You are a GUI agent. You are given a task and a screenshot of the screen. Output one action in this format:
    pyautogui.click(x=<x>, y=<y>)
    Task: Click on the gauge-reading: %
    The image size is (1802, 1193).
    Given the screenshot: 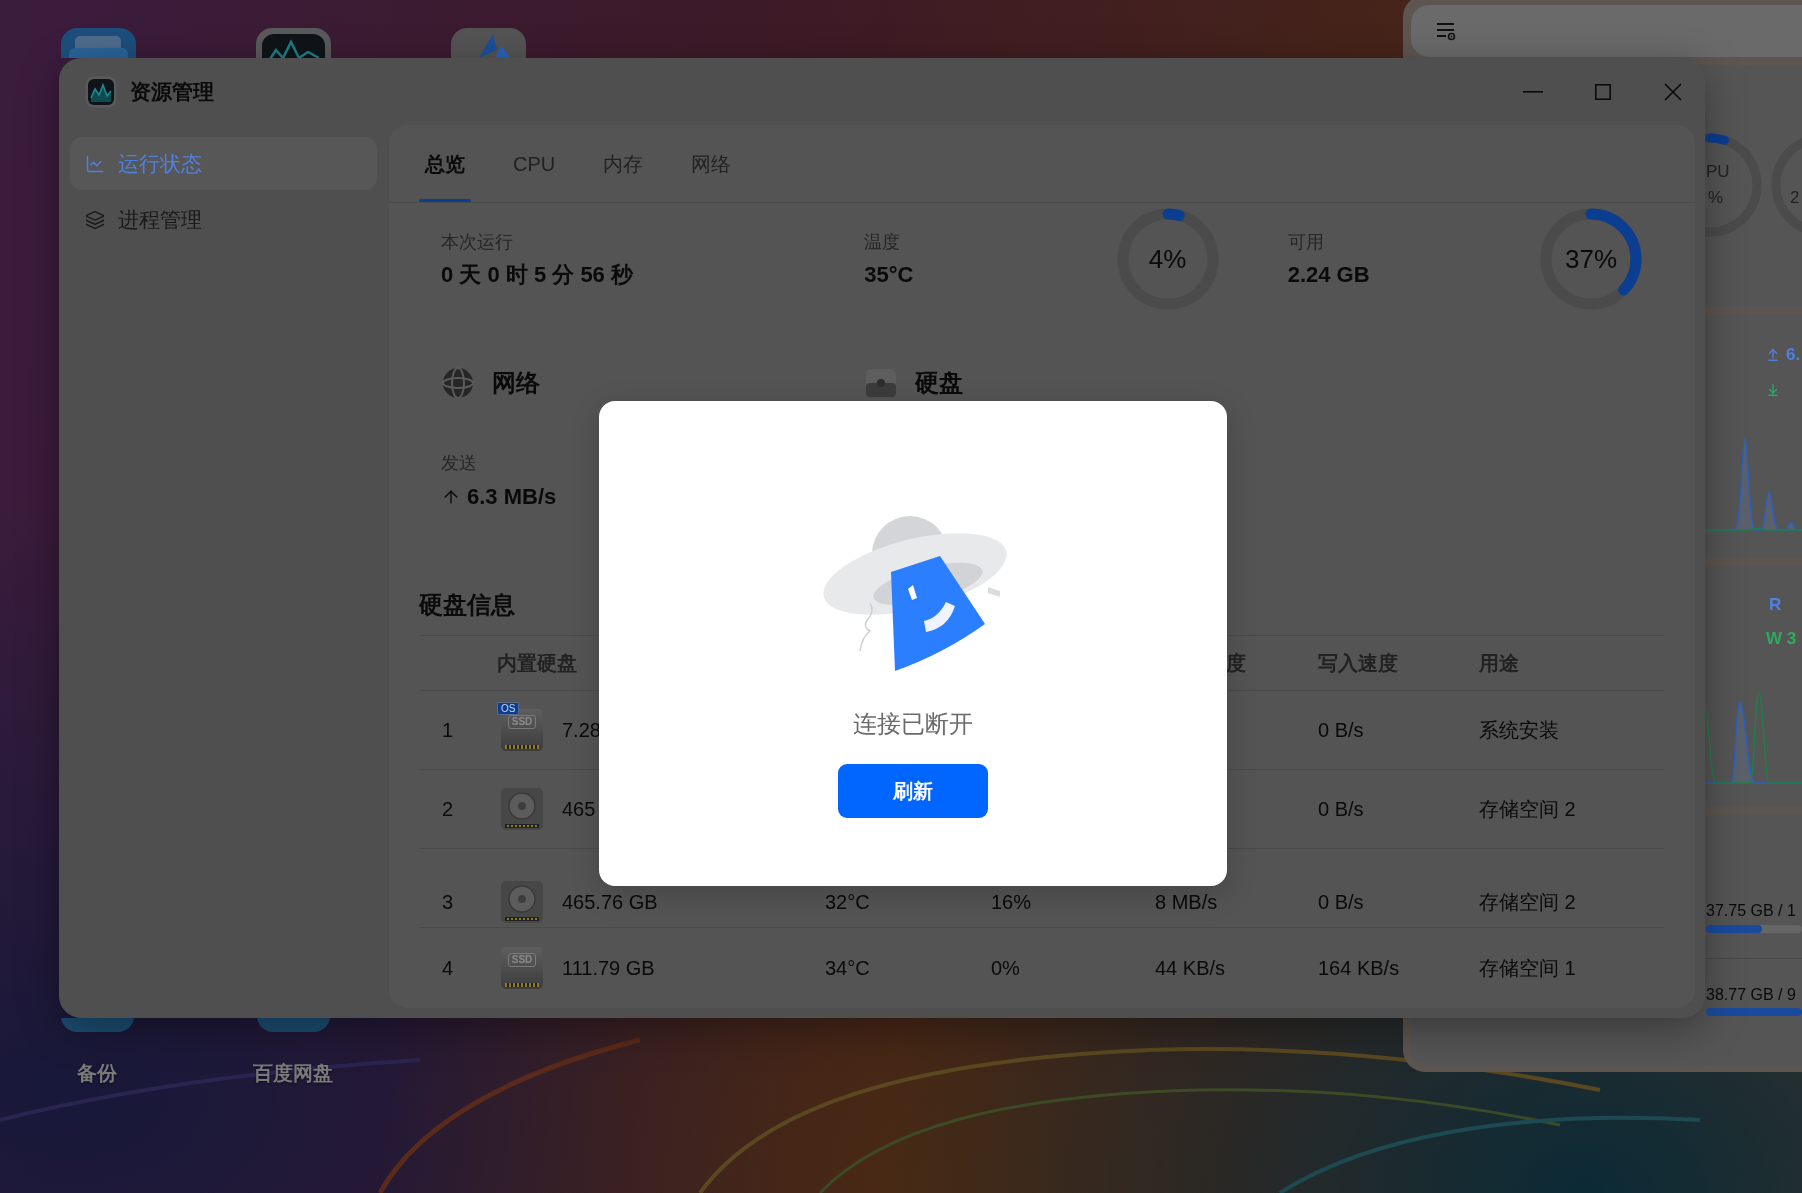 What is the action you would take?
    pyautogui.click(x=1716, y=198)
    